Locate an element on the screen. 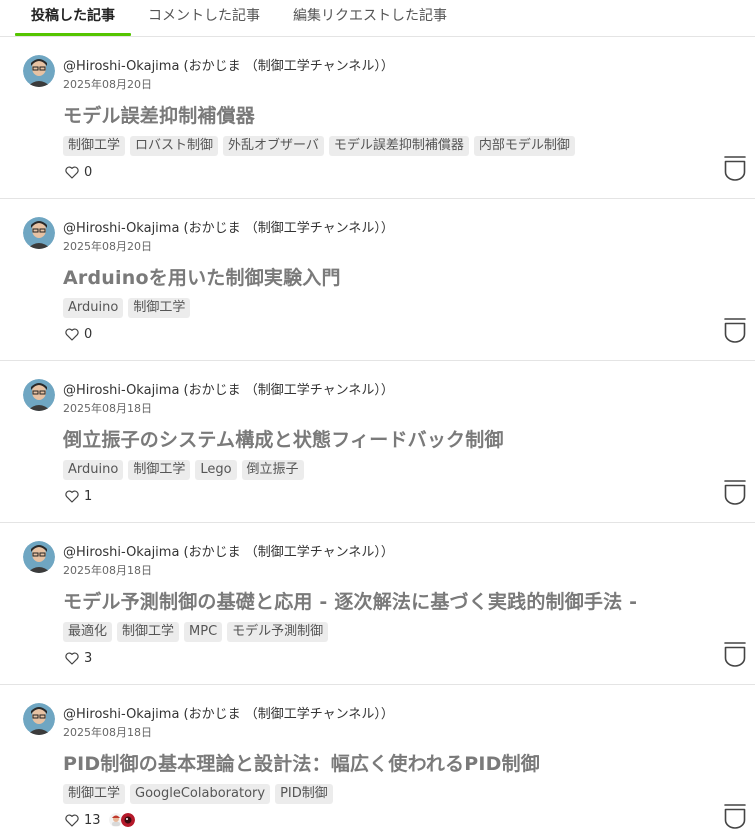 This screenshot has height=838, width=755. article-title: 倒立振子のシステム構成と状態フィードバック制御 is located at coordinates (283, 438).